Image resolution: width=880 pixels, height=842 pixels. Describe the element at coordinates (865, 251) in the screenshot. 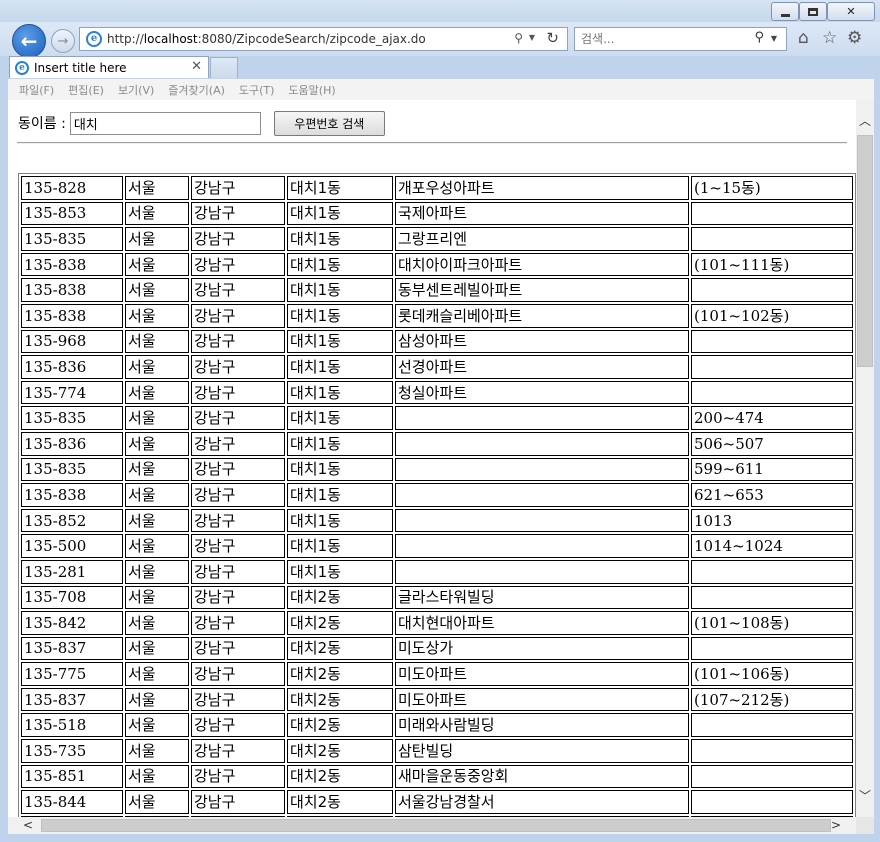

I see `vertical-scroll-thumb` at that location.